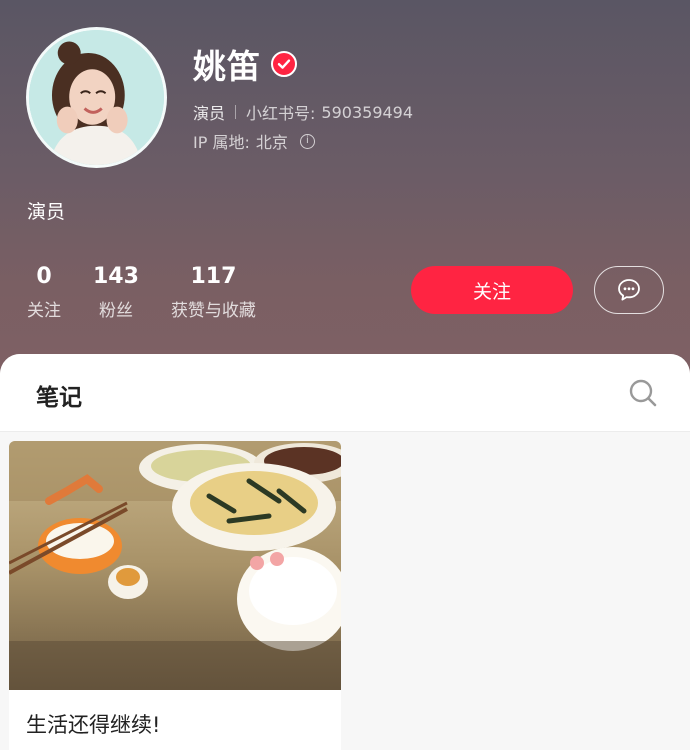 Image resolution: width=690 pixels, height=750 pixels. What do you see at coordinates (271, 142) in the screenshot?
I see `ip-location: 北京` at bounding box center [271, 142].